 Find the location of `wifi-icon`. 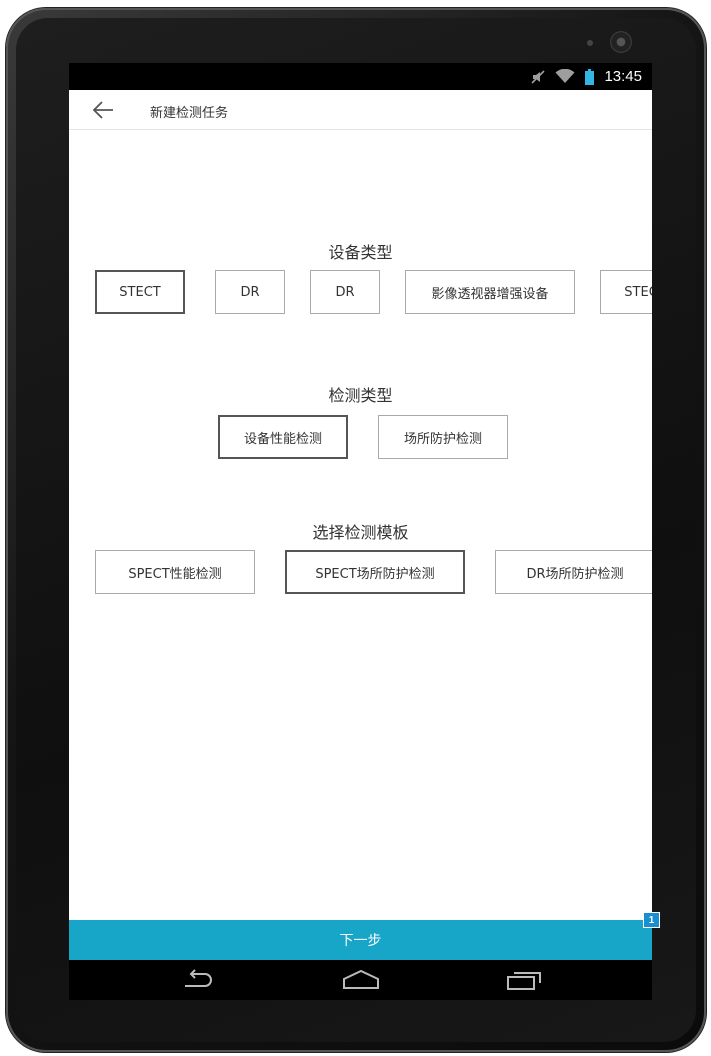

wifi-icon is located at coordinates (565, 76).